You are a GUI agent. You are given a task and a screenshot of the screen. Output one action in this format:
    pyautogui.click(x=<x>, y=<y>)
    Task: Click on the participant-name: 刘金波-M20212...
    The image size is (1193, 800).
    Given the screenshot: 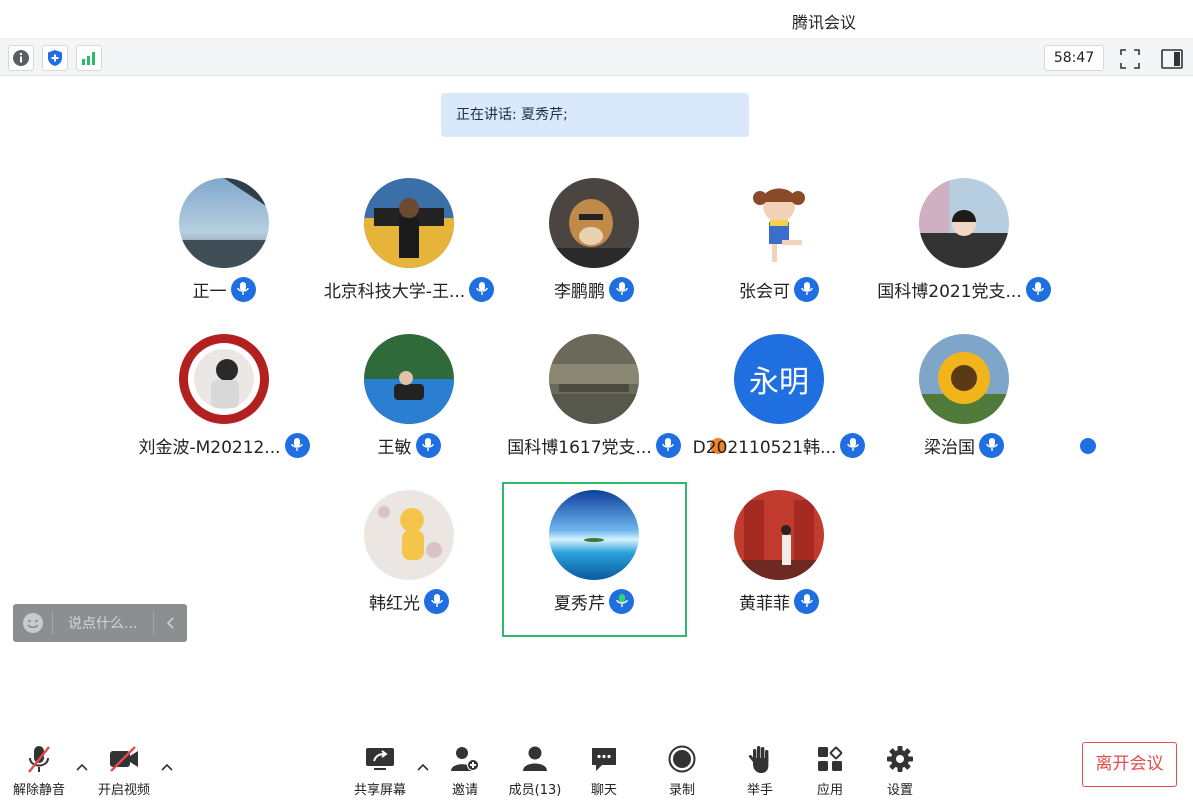 What is the action you would take?
    pyautogui.click(x=209, y=447)
    